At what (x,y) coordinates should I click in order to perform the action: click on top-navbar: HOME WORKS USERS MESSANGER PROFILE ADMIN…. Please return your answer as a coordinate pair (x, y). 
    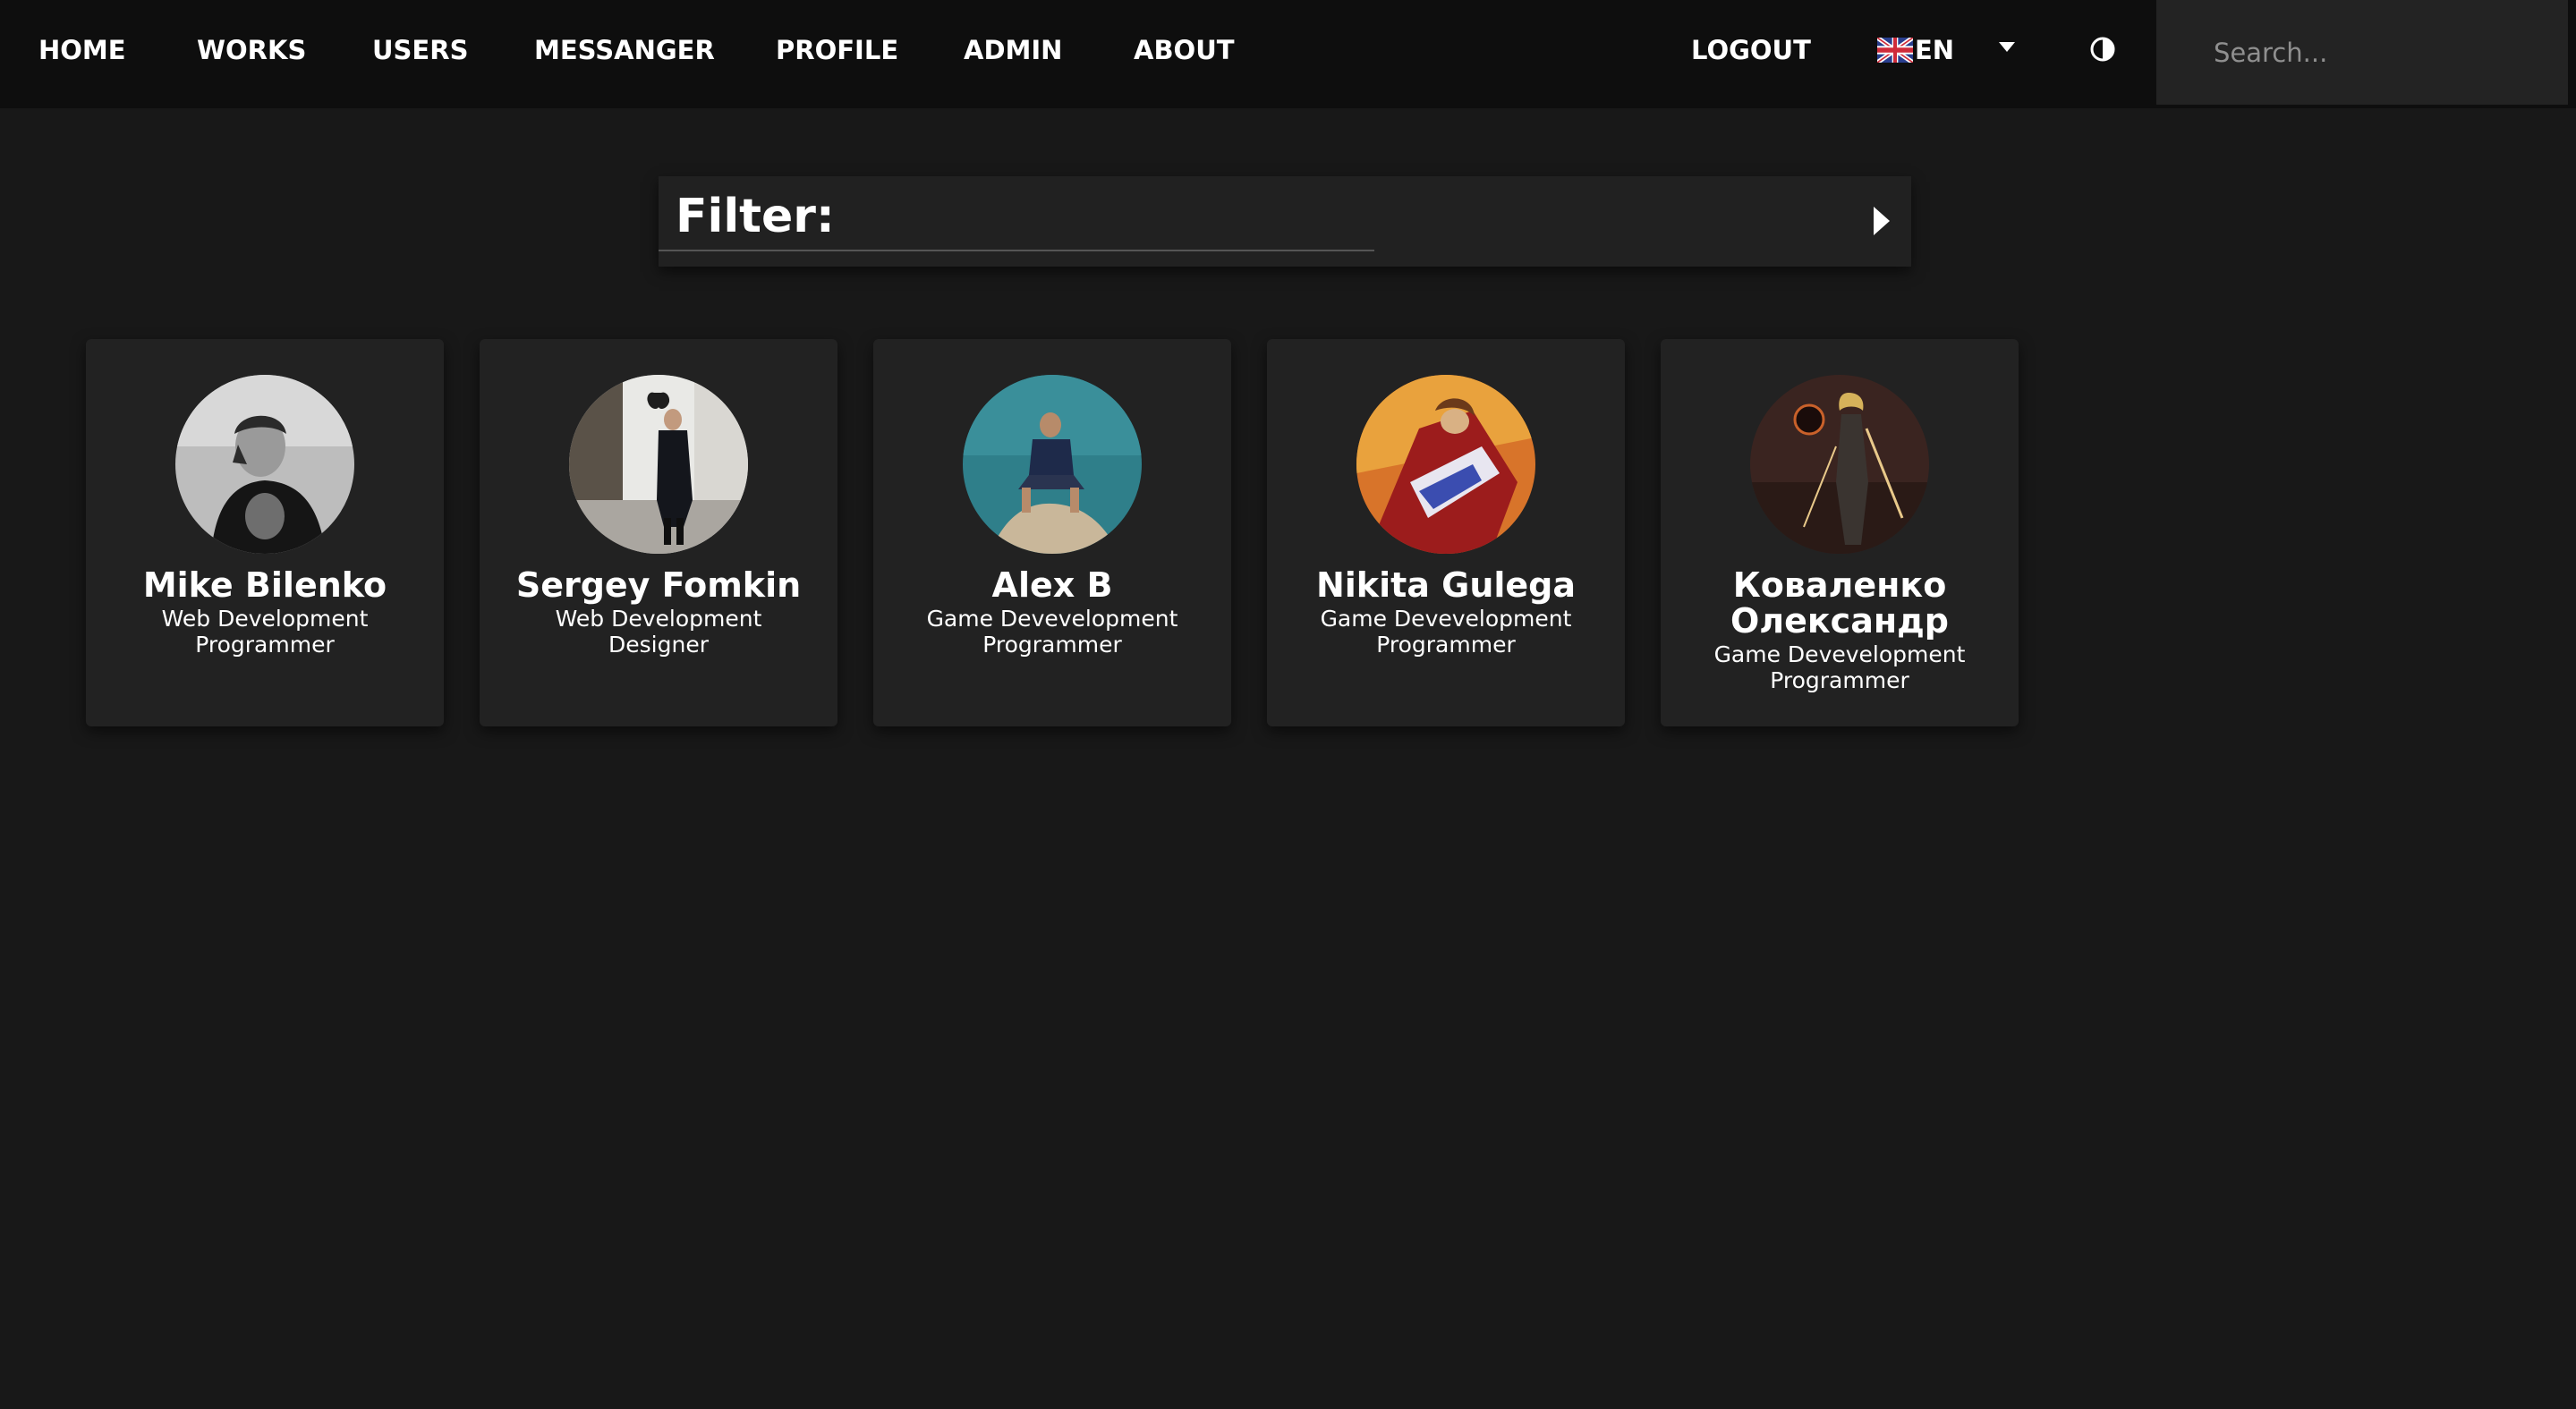
    Looking at the image, I should click on (1288, 54).